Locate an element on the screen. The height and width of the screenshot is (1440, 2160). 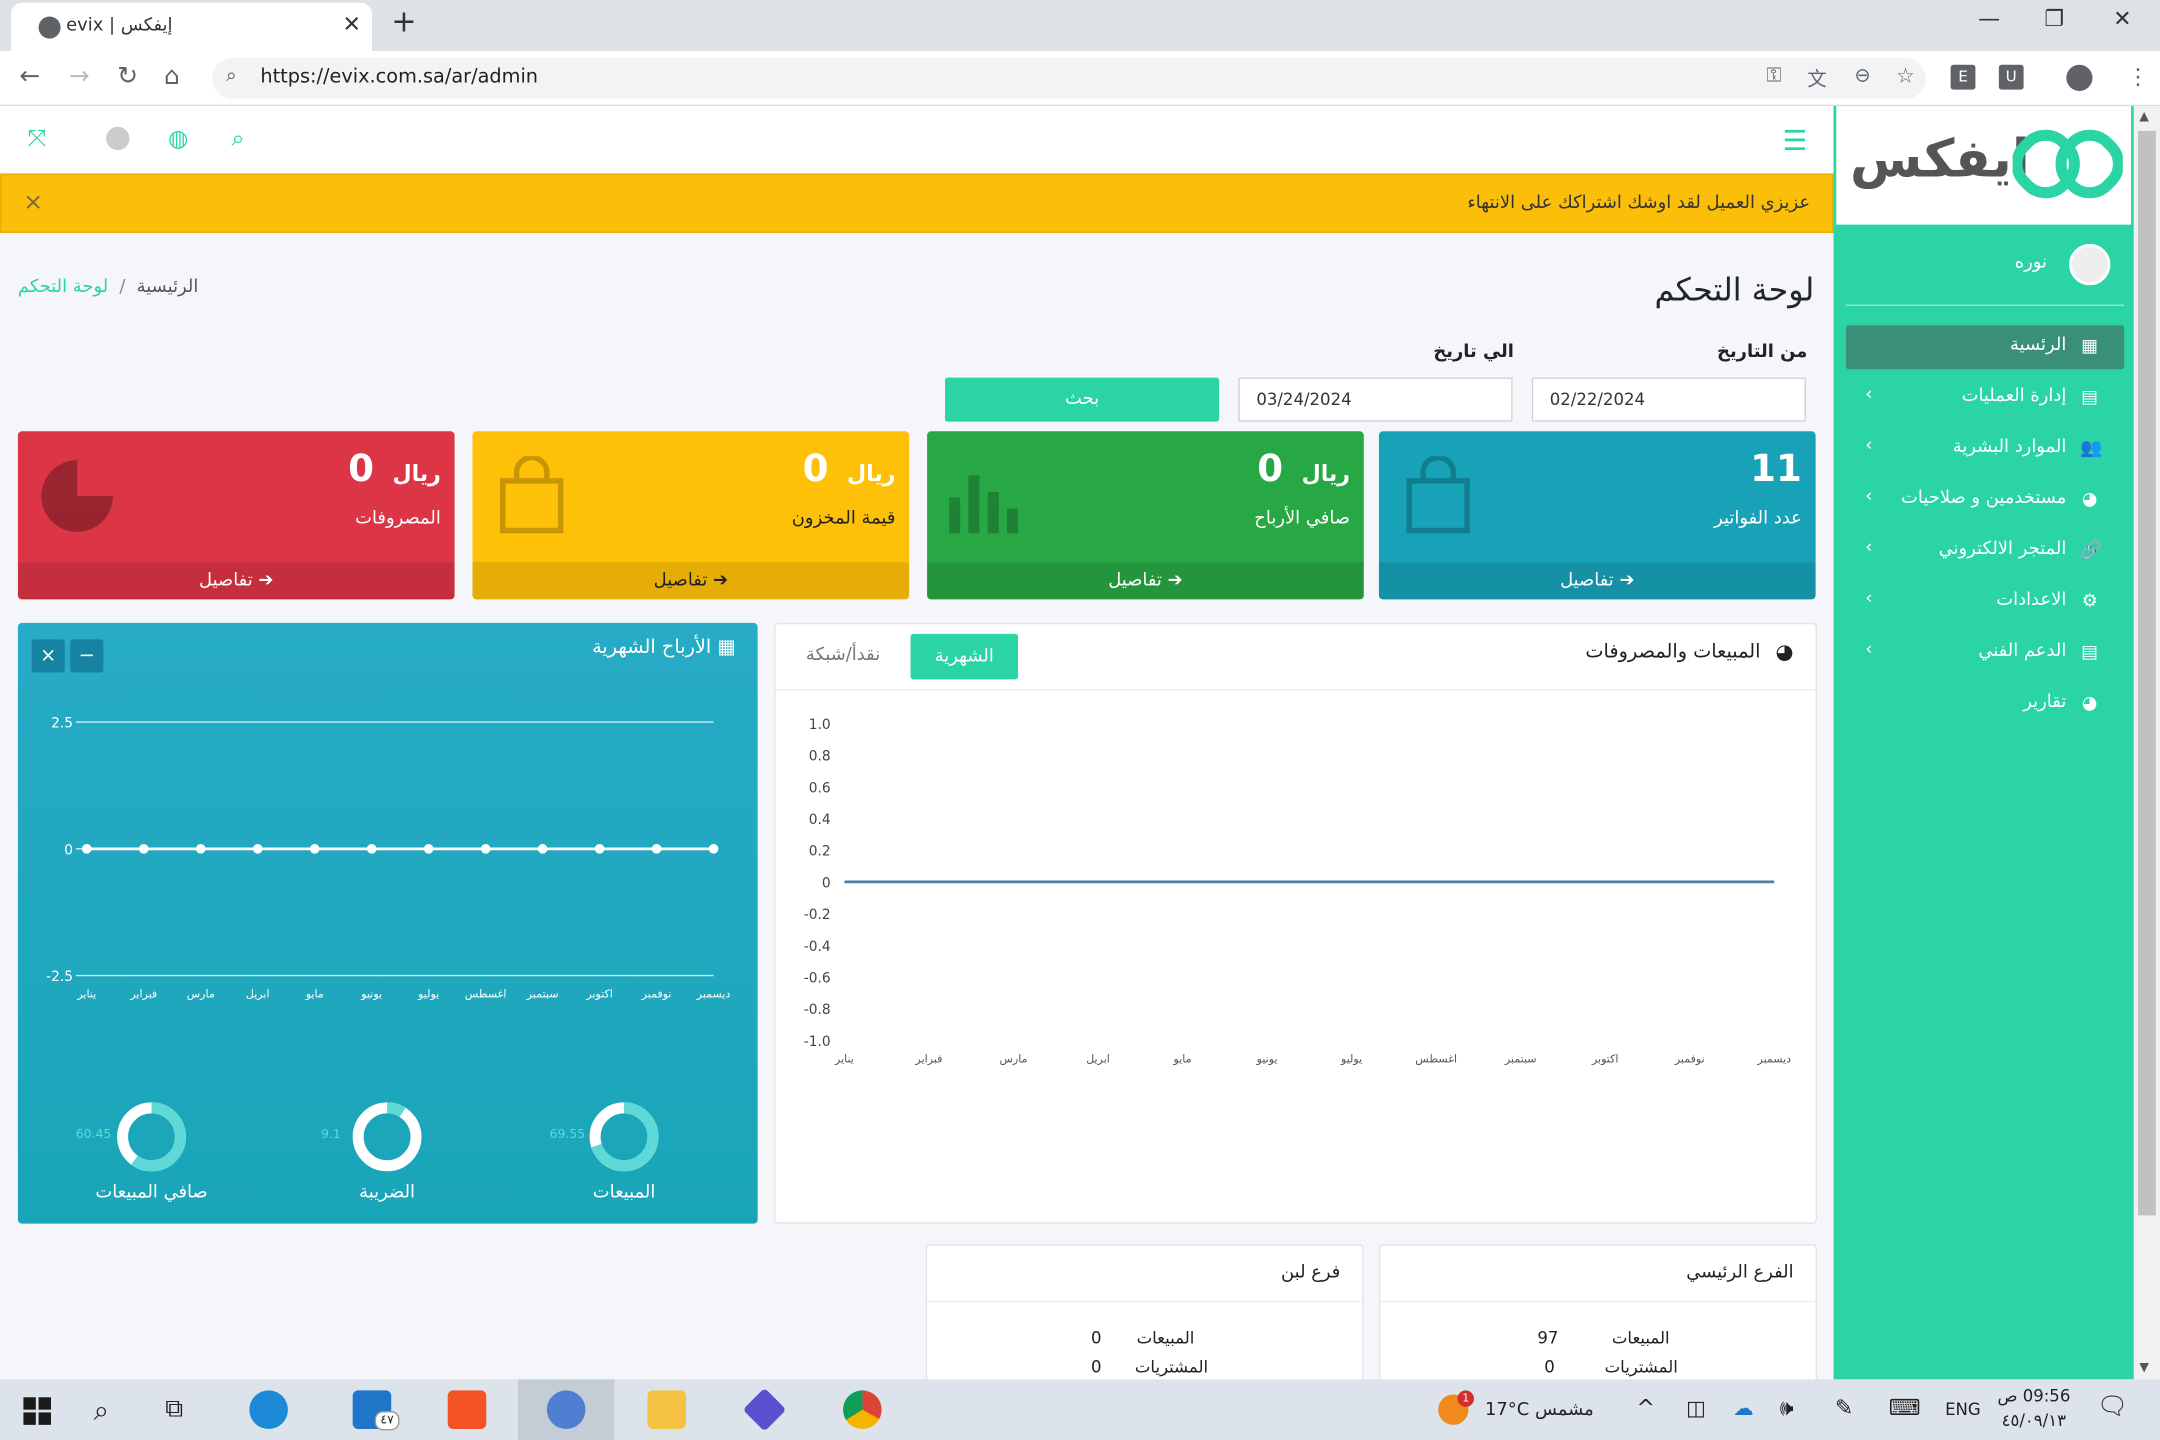
sidebar-item: 🔗 المتجر الالكتروني ‹ is located at coordinates (1985, 551).